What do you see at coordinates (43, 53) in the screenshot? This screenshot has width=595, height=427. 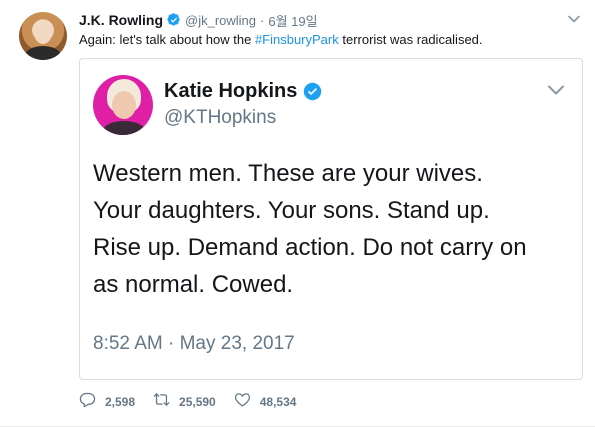 I see `avatar-shoulders` at bounding box center [43, 53].